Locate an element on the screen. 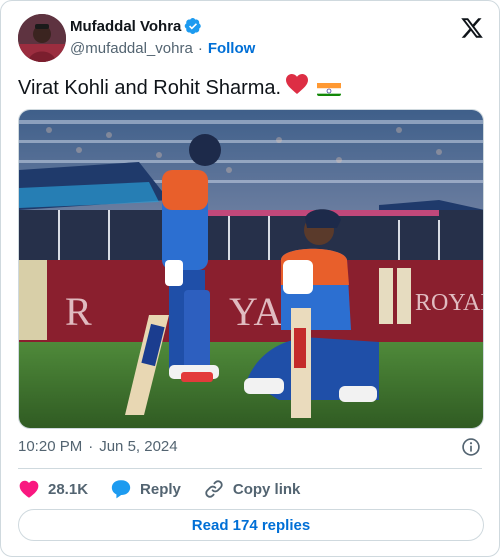 The height and width of the screenshot is (557, 500). copy-link-button: Copy link is located at coordinates (252, 489).